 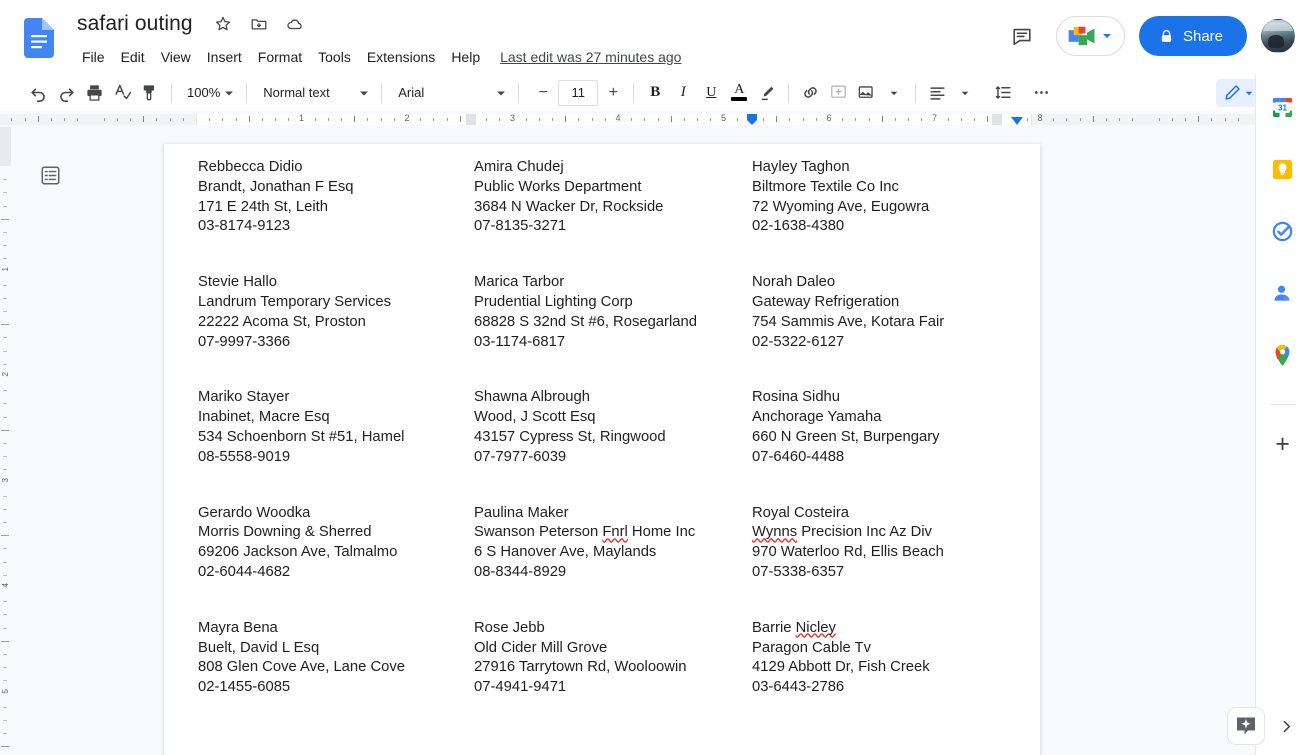 What do you see at coordinates (711, 93) in the screenshot?
I see `underline-button: U` at bounding box center [711, 93].